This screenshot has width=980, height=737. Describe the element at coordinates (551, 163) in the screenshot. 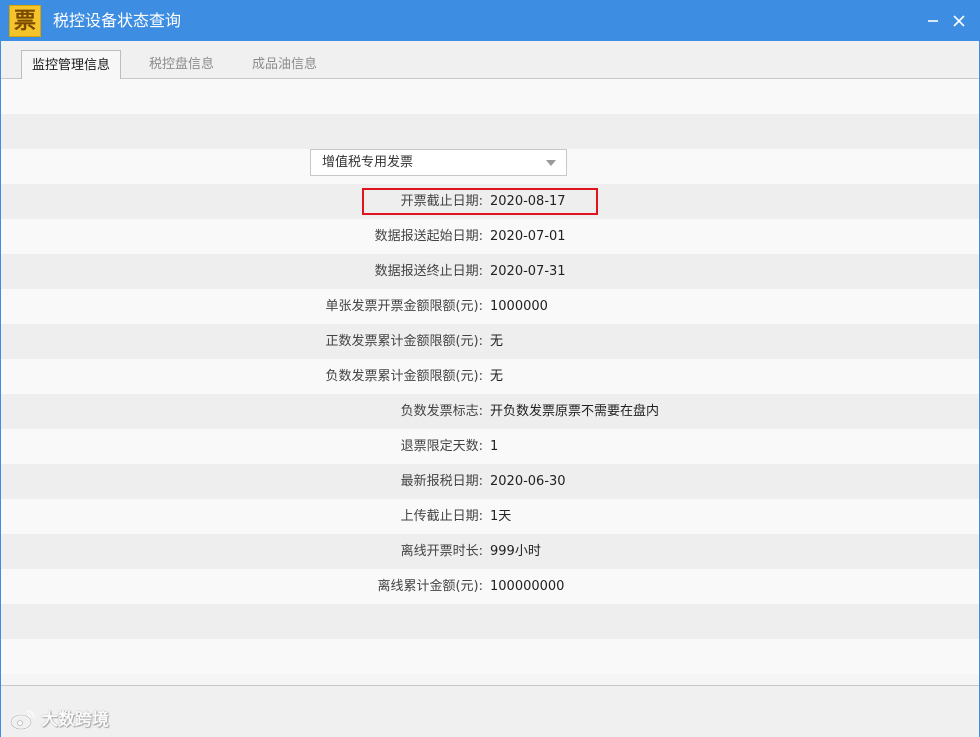

I see `dropdown-arrow-icon` at that location.